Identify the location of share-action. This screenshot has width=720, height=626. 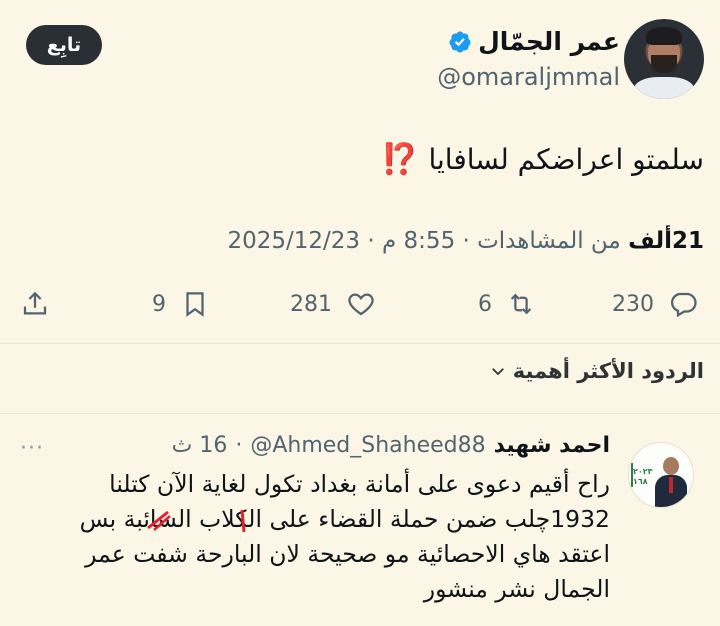
(35, 304).